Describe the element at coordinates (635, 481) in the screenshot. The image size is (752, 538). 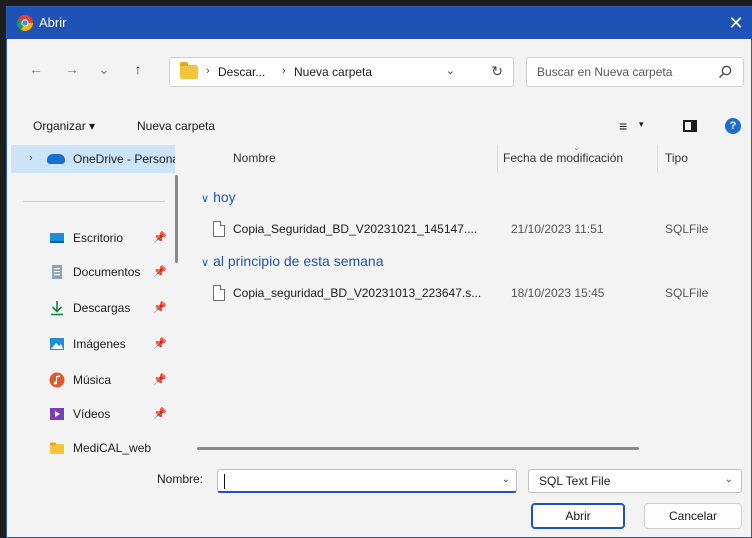
I see `file-type-select: SQL Text File ⌄` at that location.